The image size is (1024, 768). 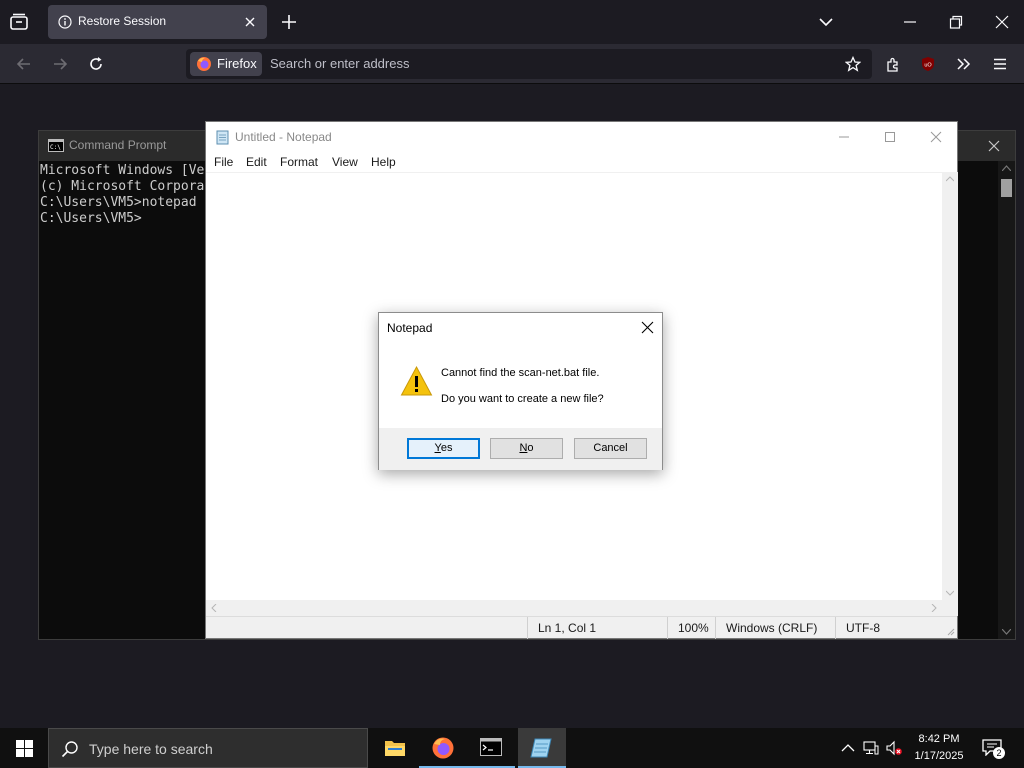 What do you see at coordinates (893, 64) in the screenshot?
I see `extensions-icon` at bounding box center [893, 64].